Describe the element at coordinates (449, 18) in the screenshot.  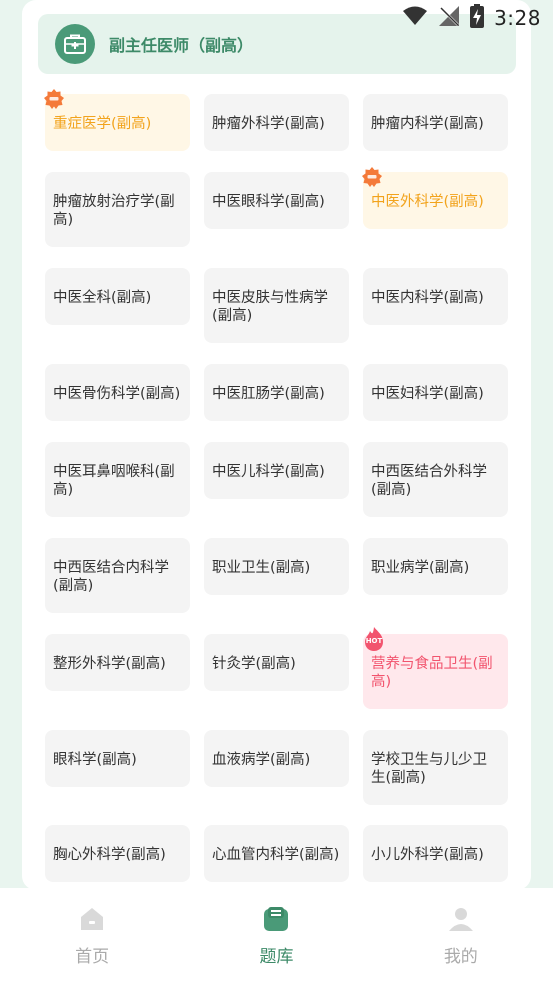
I see `signal-off-icon` at that location.